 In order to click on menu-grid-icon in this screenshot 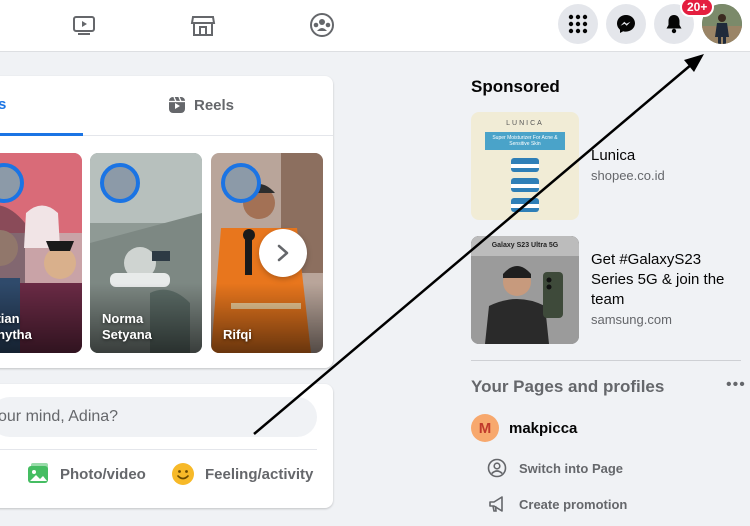, I will do `click(578, 24)`.